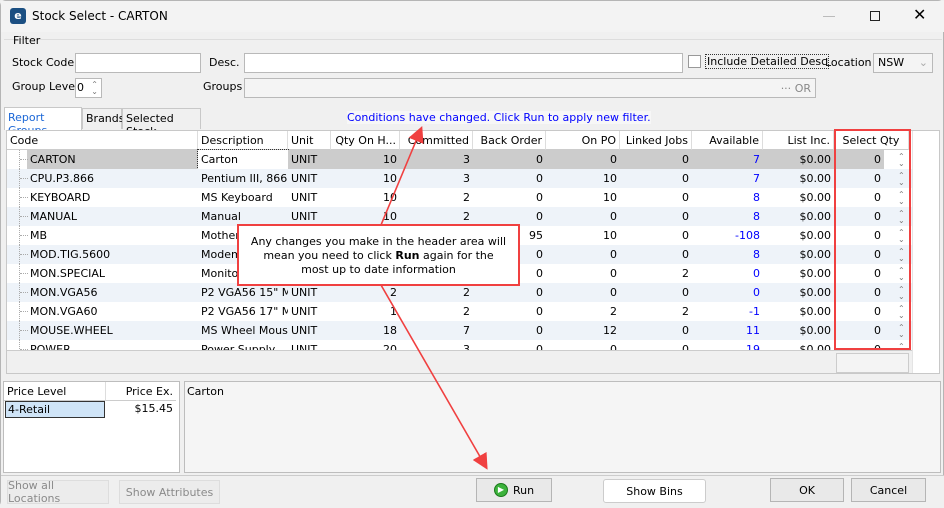  What do you see at coordinates (378, 269) in the screenshot?
I see `callout-line-3: most up to date information` at bounding box center [378, 269].